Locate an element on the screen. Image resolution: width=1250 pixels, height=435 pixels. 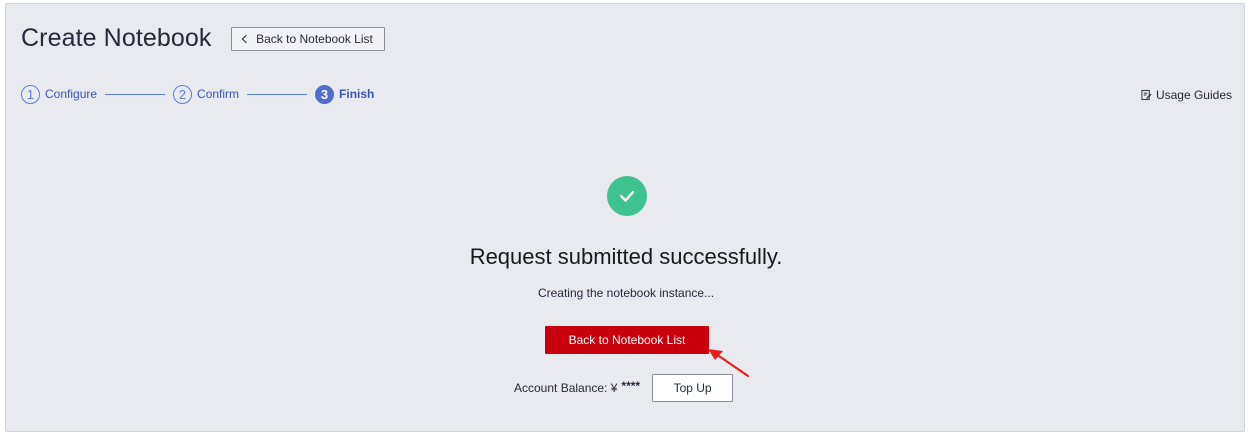
document-edit-icon is located at coordinates (1146, 95).